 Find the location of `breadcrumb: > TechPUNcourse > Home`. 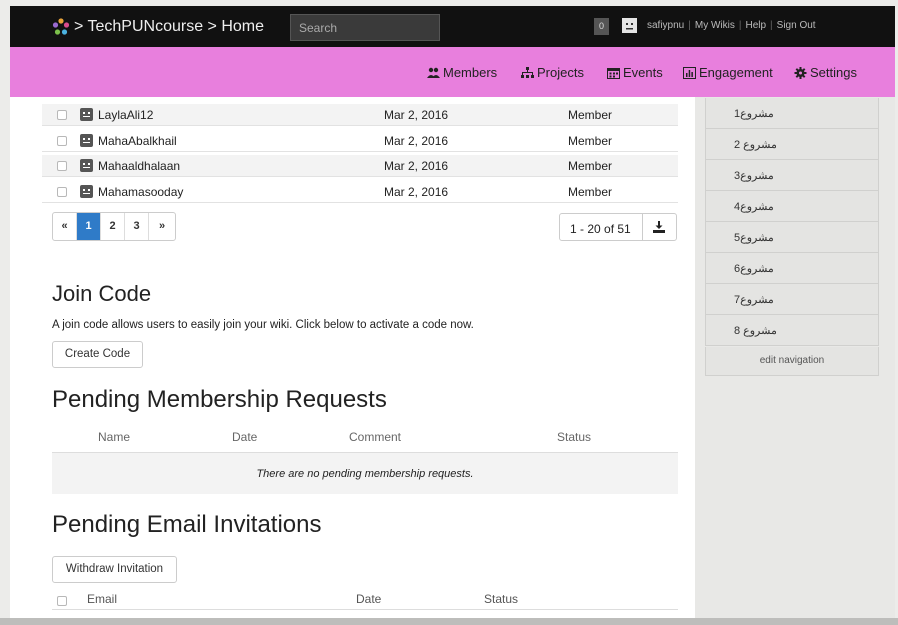

breadcrumb: > TechPUNcourse > Home is located at coordinates (169, 27).